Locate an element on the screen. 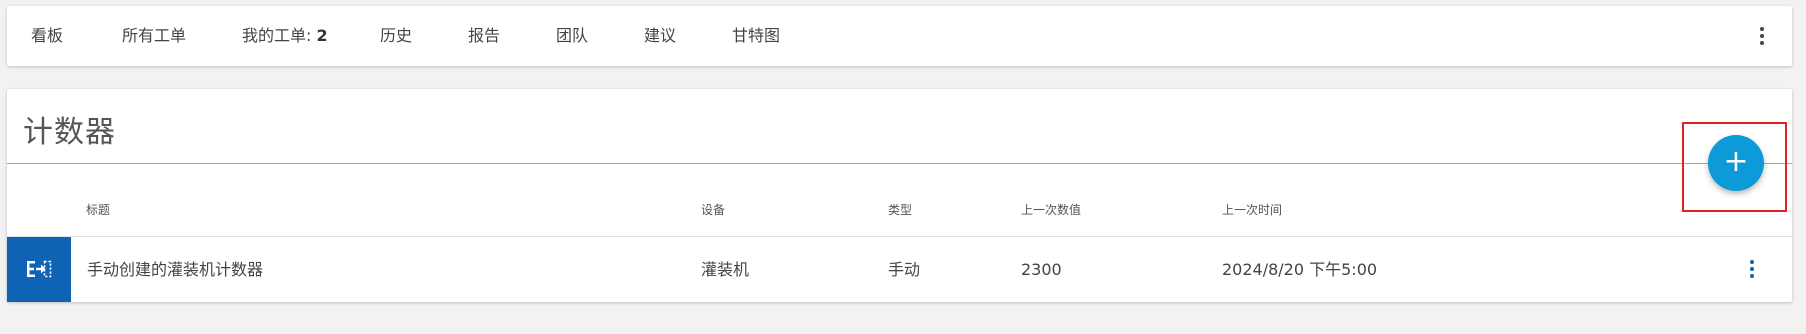  page-title: 计数器 is located at coordinates (69, 132).